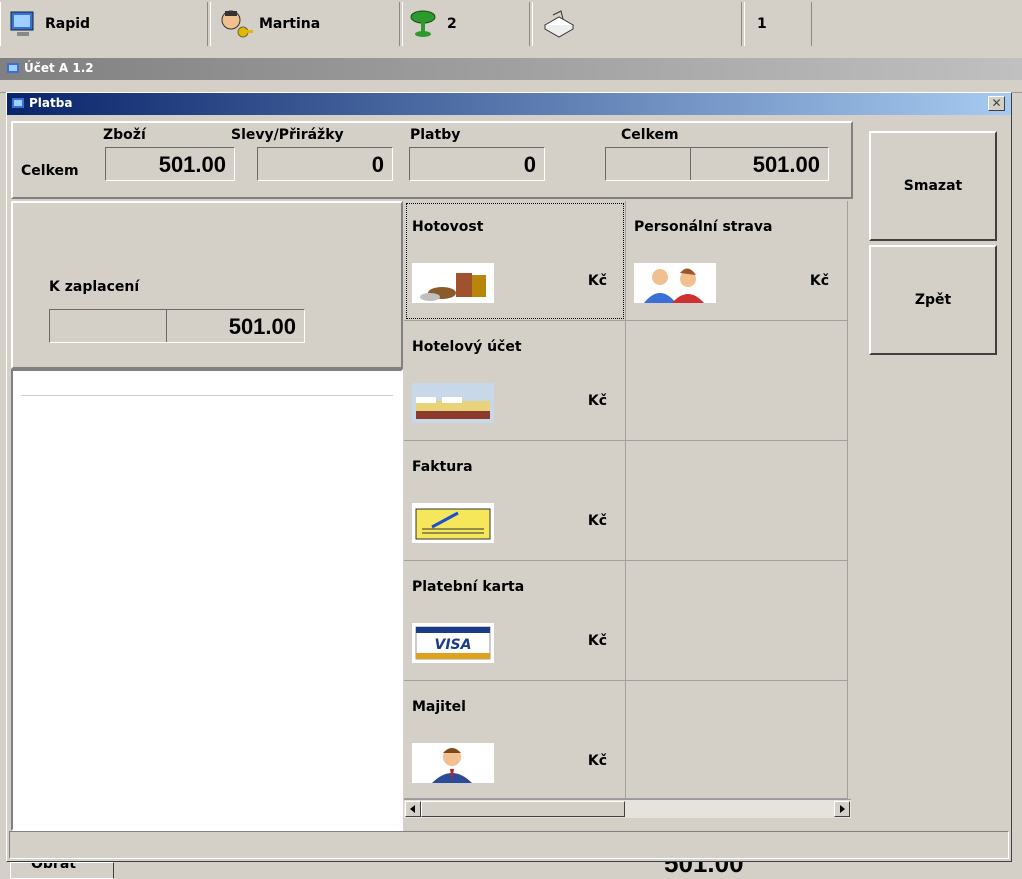  Describe the element at coordinates (467, 347) in the screenshot. I see `method-label: Hotelový účet` at that location.